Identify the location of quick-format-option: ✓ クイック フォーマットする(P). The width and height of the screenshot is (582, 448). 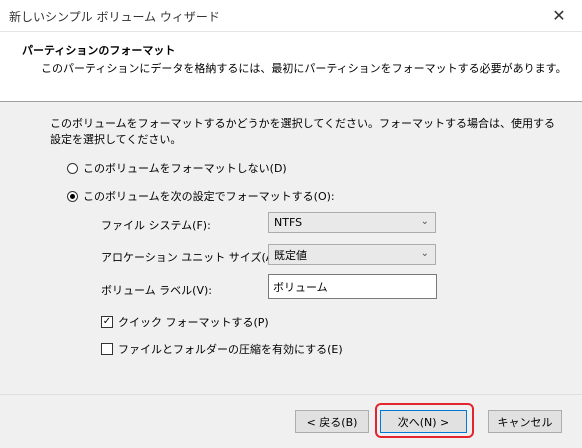
(185, 322).